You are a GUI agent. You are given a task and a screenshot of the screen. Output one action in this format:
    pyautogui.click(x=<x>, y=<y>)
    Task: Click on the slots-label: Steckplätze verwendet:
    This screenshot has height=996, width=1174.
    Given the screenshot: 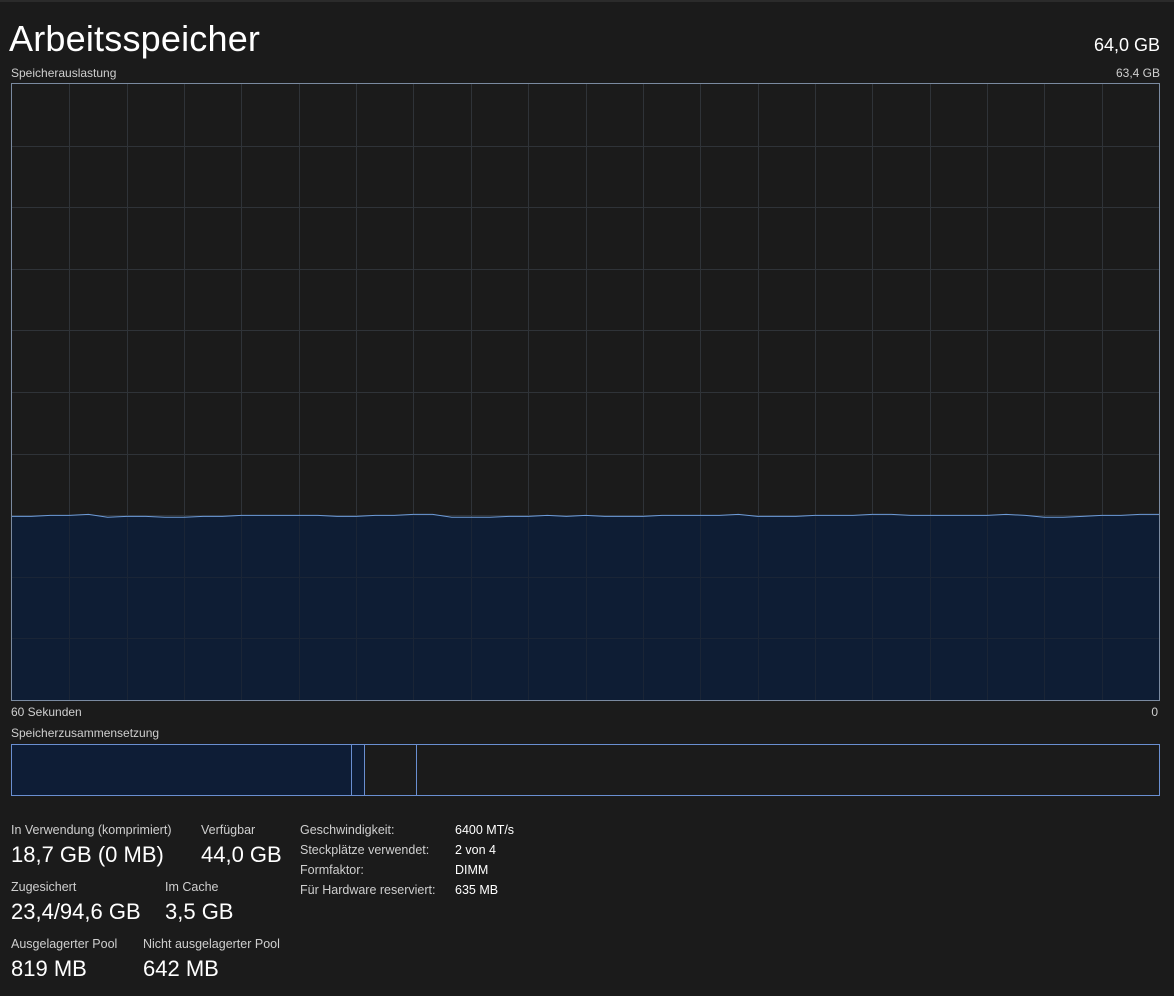 What is the action you would take?
    pyautogui.click(x=365, y=850)
    